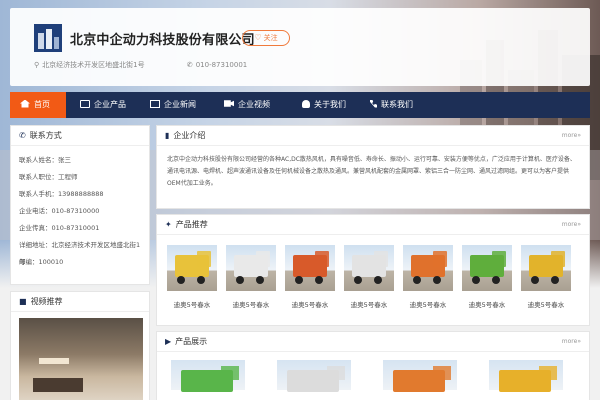 This screenshot has height=400, width=600. I want to click on contact-fax: 企业传真：010-87310001, so click(59, 228).